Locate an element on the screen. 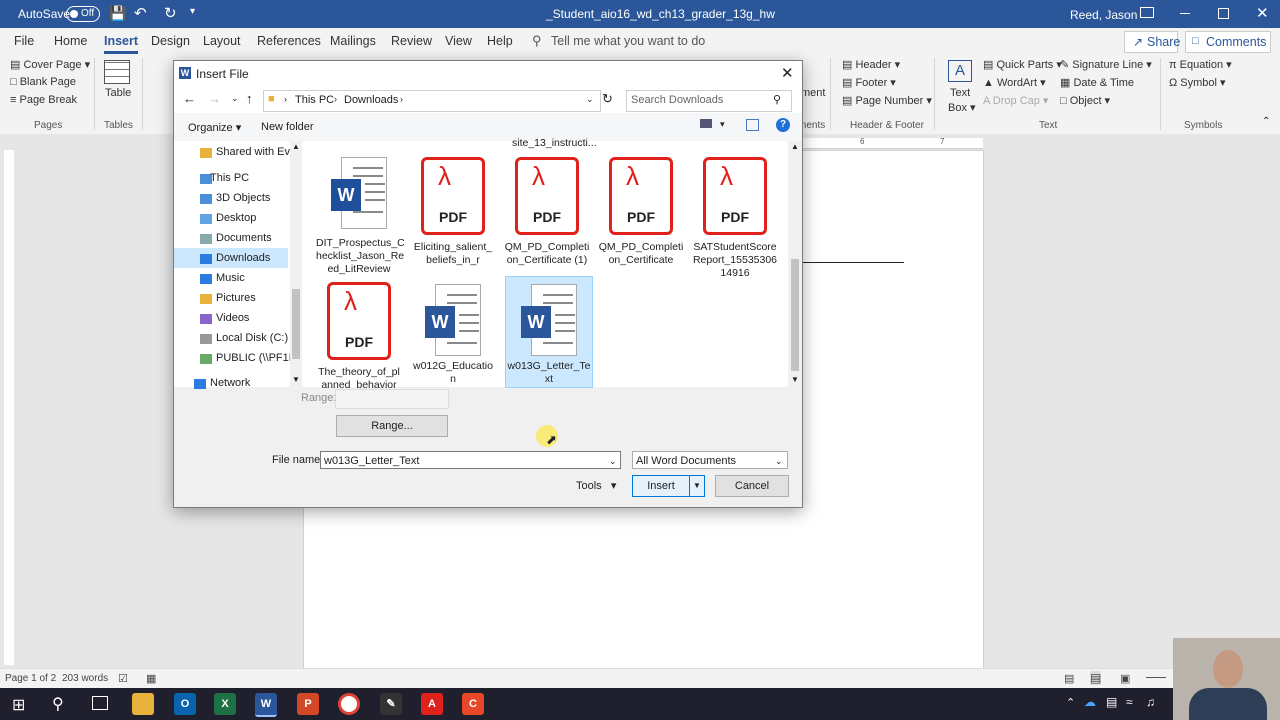  filetype-dropdown-icon: ⌄ is located at coordinates (779, 461).